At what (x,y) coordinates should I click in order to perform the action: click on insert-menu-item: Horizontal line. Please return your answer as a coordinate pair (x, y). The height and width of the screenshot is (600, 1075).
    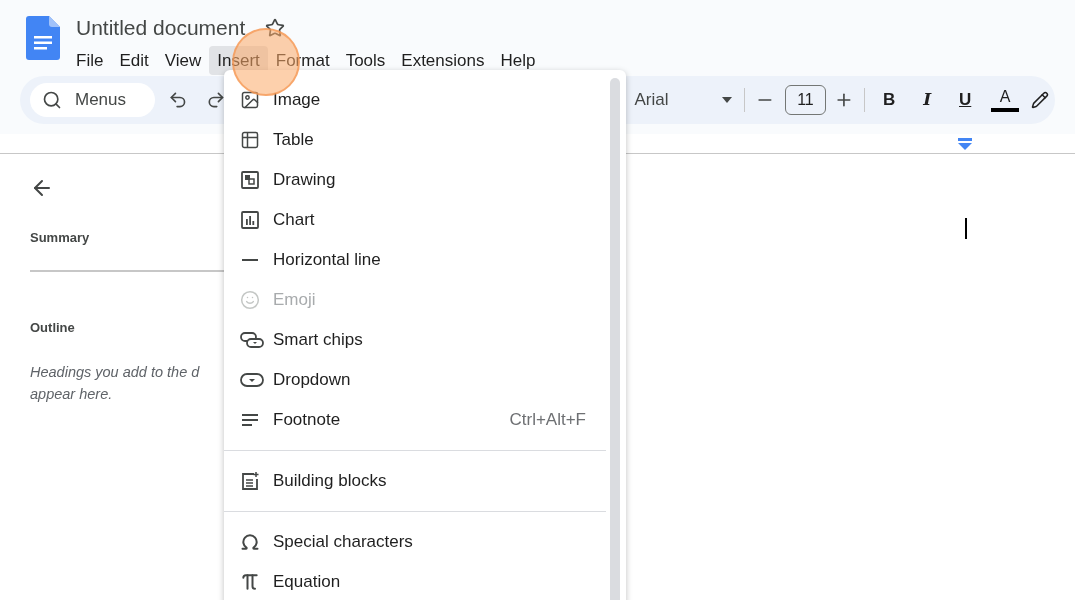
    Looking at the image, I should click on (425, 260).